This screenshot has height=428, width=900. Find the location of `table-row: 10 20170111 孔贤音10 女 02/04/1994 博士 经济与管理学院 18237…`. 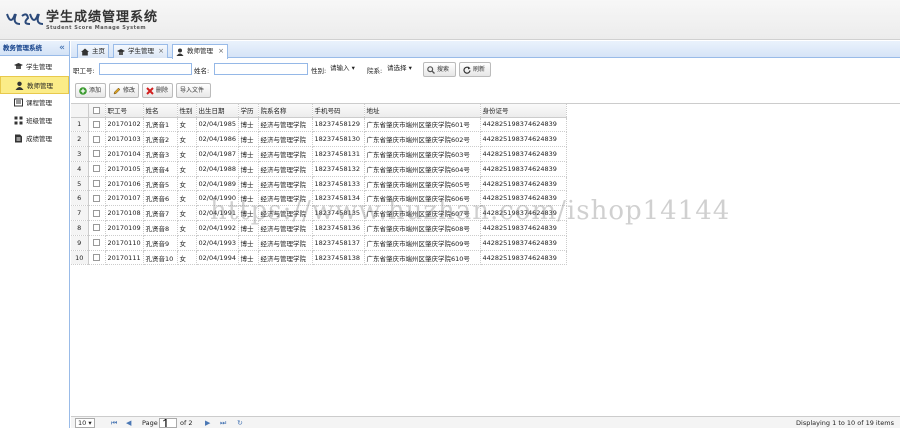

table-row: 10 20170111 孔贤音10 女 02/04/1994 博士 经济与管理学院 18237… is located at coordinates (319, 258).